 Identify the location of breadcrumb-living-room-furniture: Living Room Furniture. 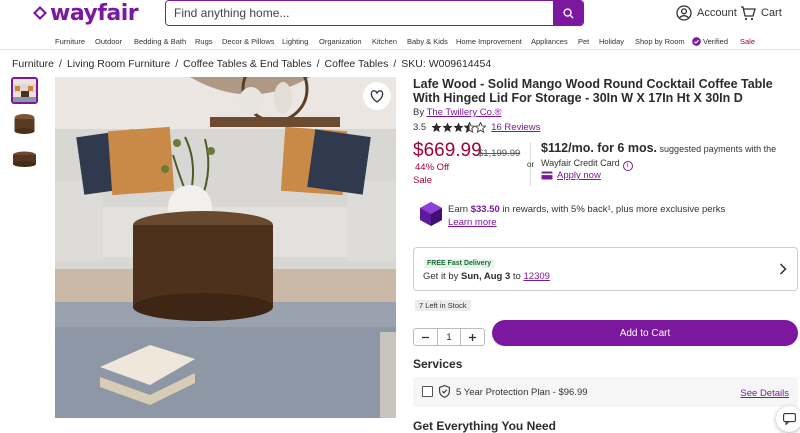
(118, 64).